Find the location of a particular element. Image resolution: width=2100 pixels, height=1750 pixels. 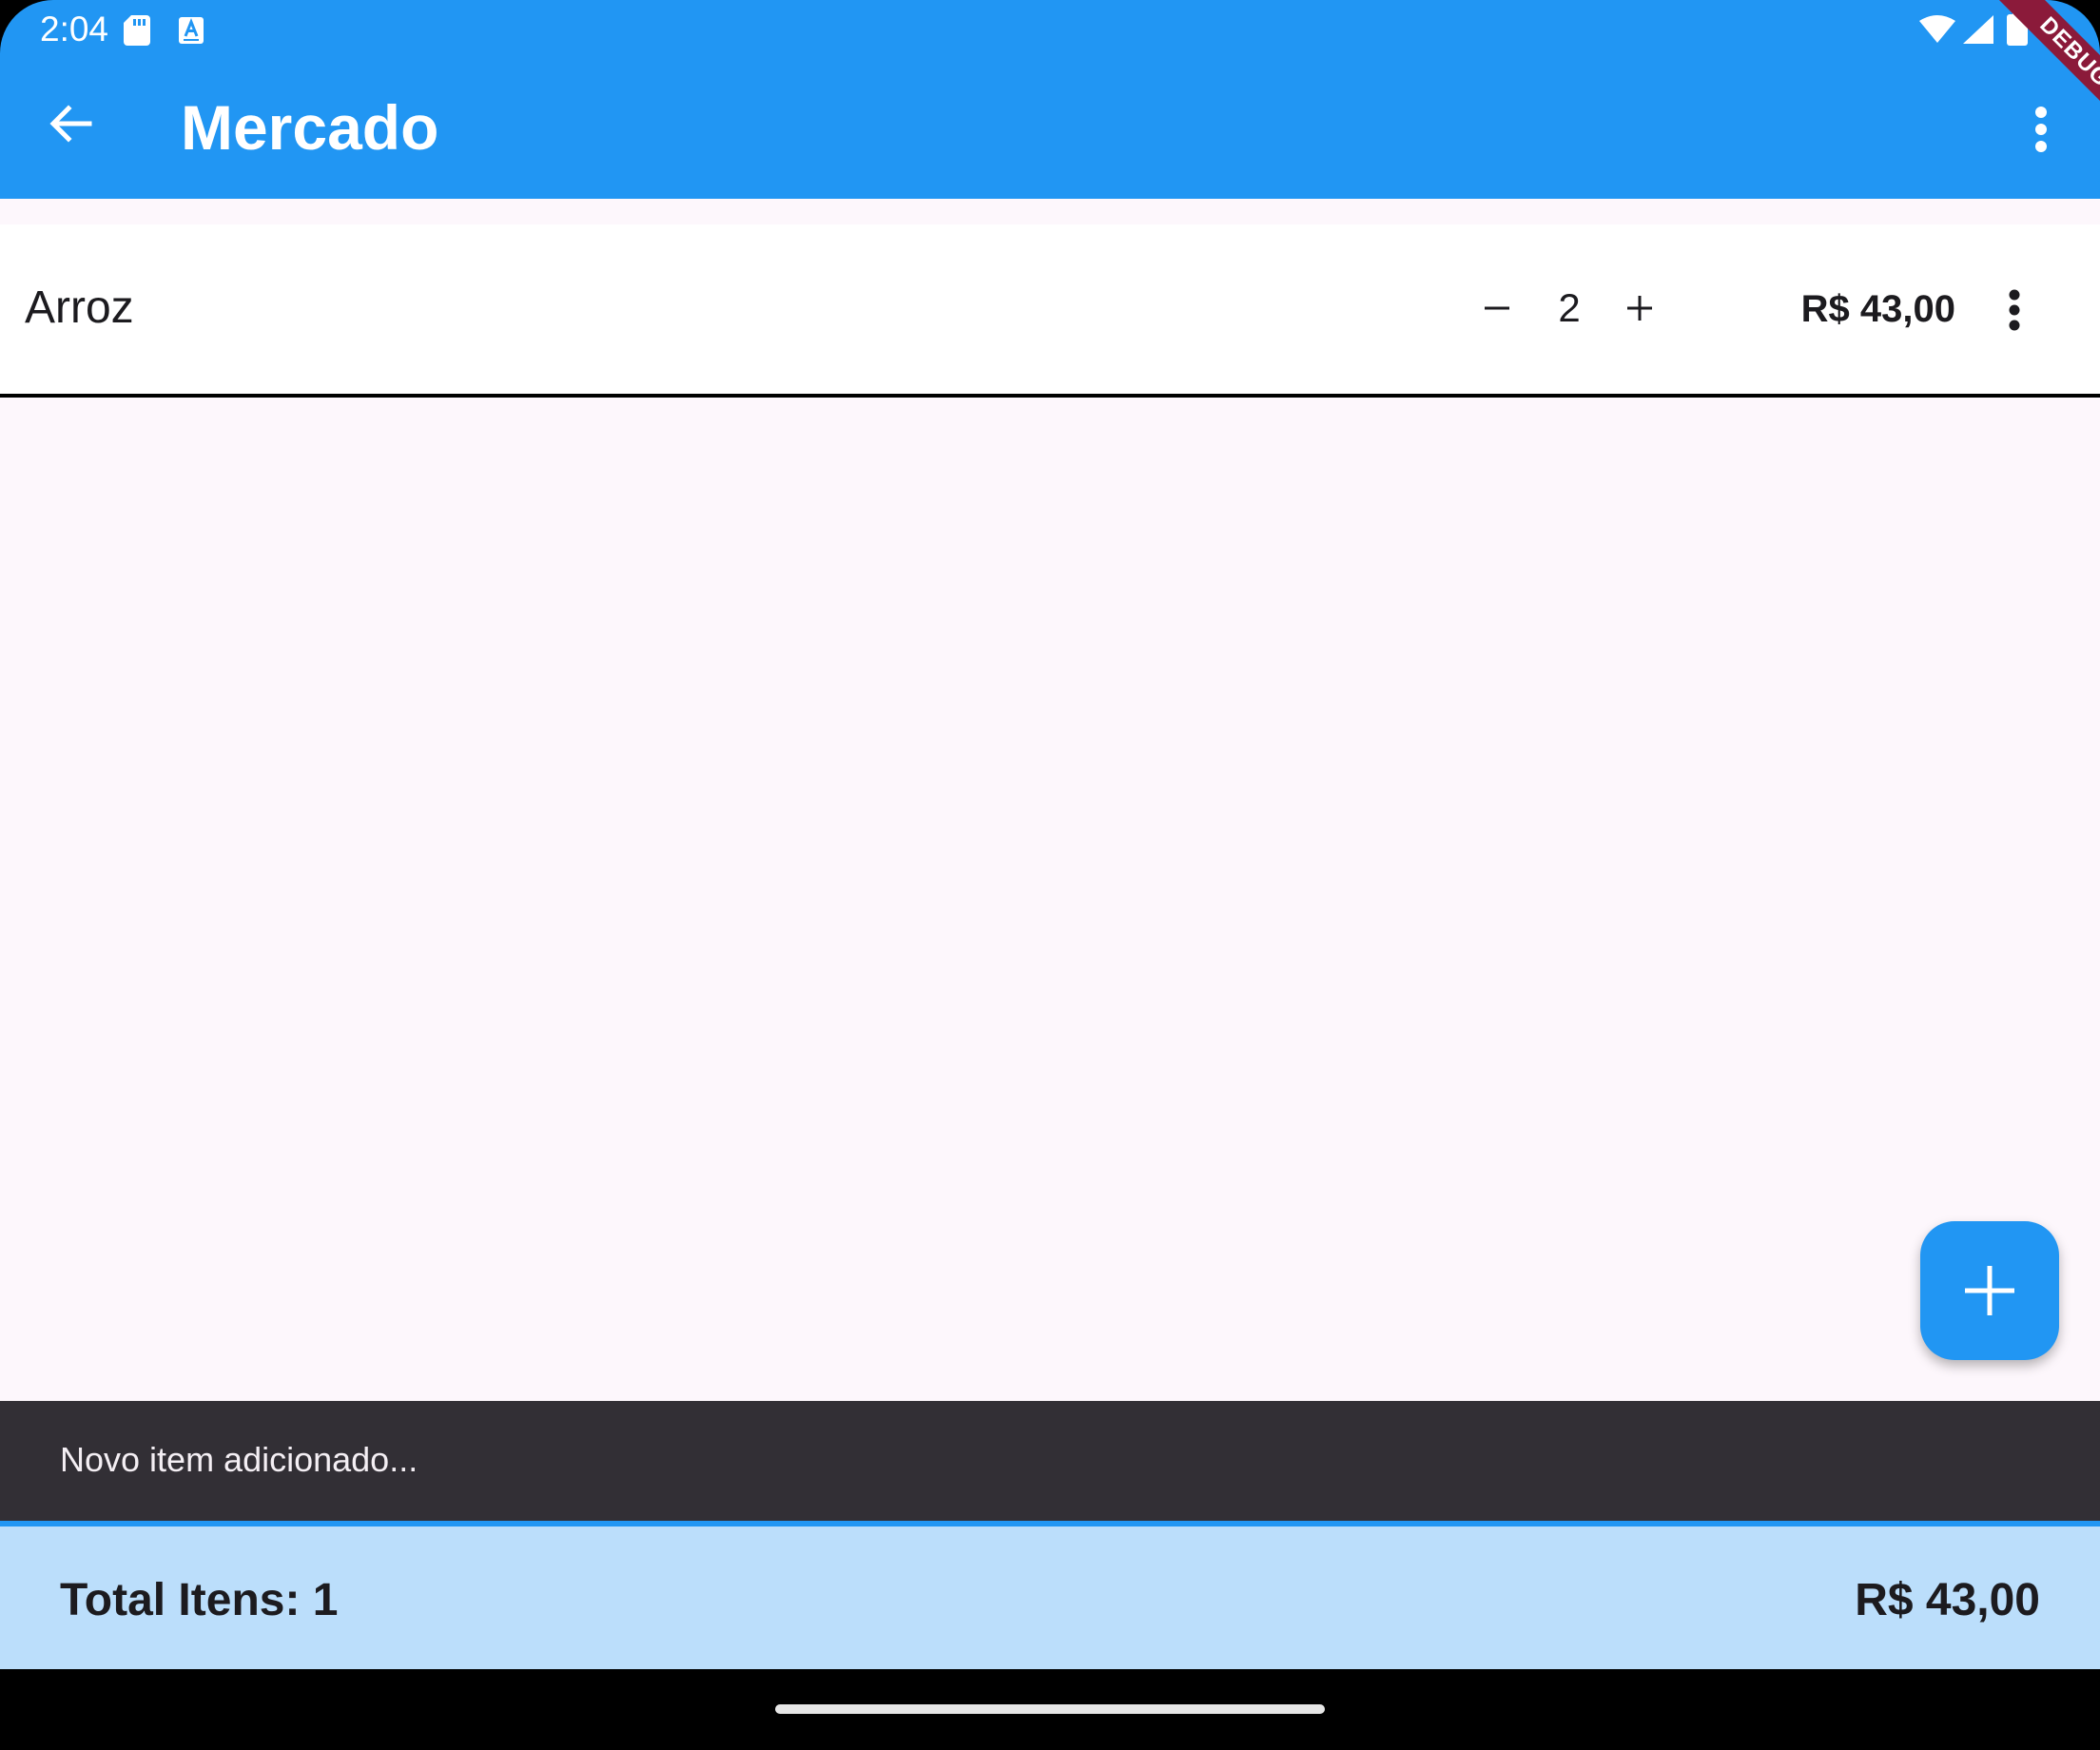

back-button is located at coordinates (70, 123).